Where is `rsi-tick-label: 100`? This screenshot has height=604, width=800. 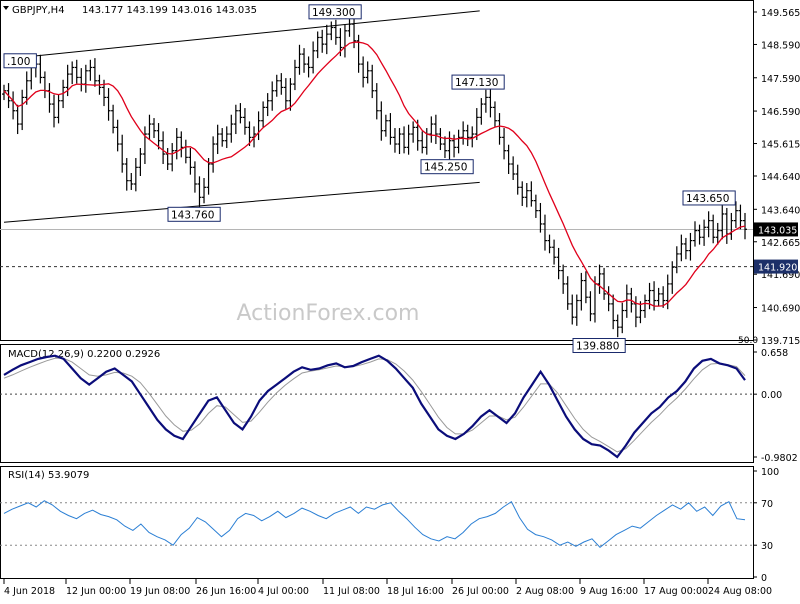 rsi-tick-label: 100 is located at coordinates (770, 472).